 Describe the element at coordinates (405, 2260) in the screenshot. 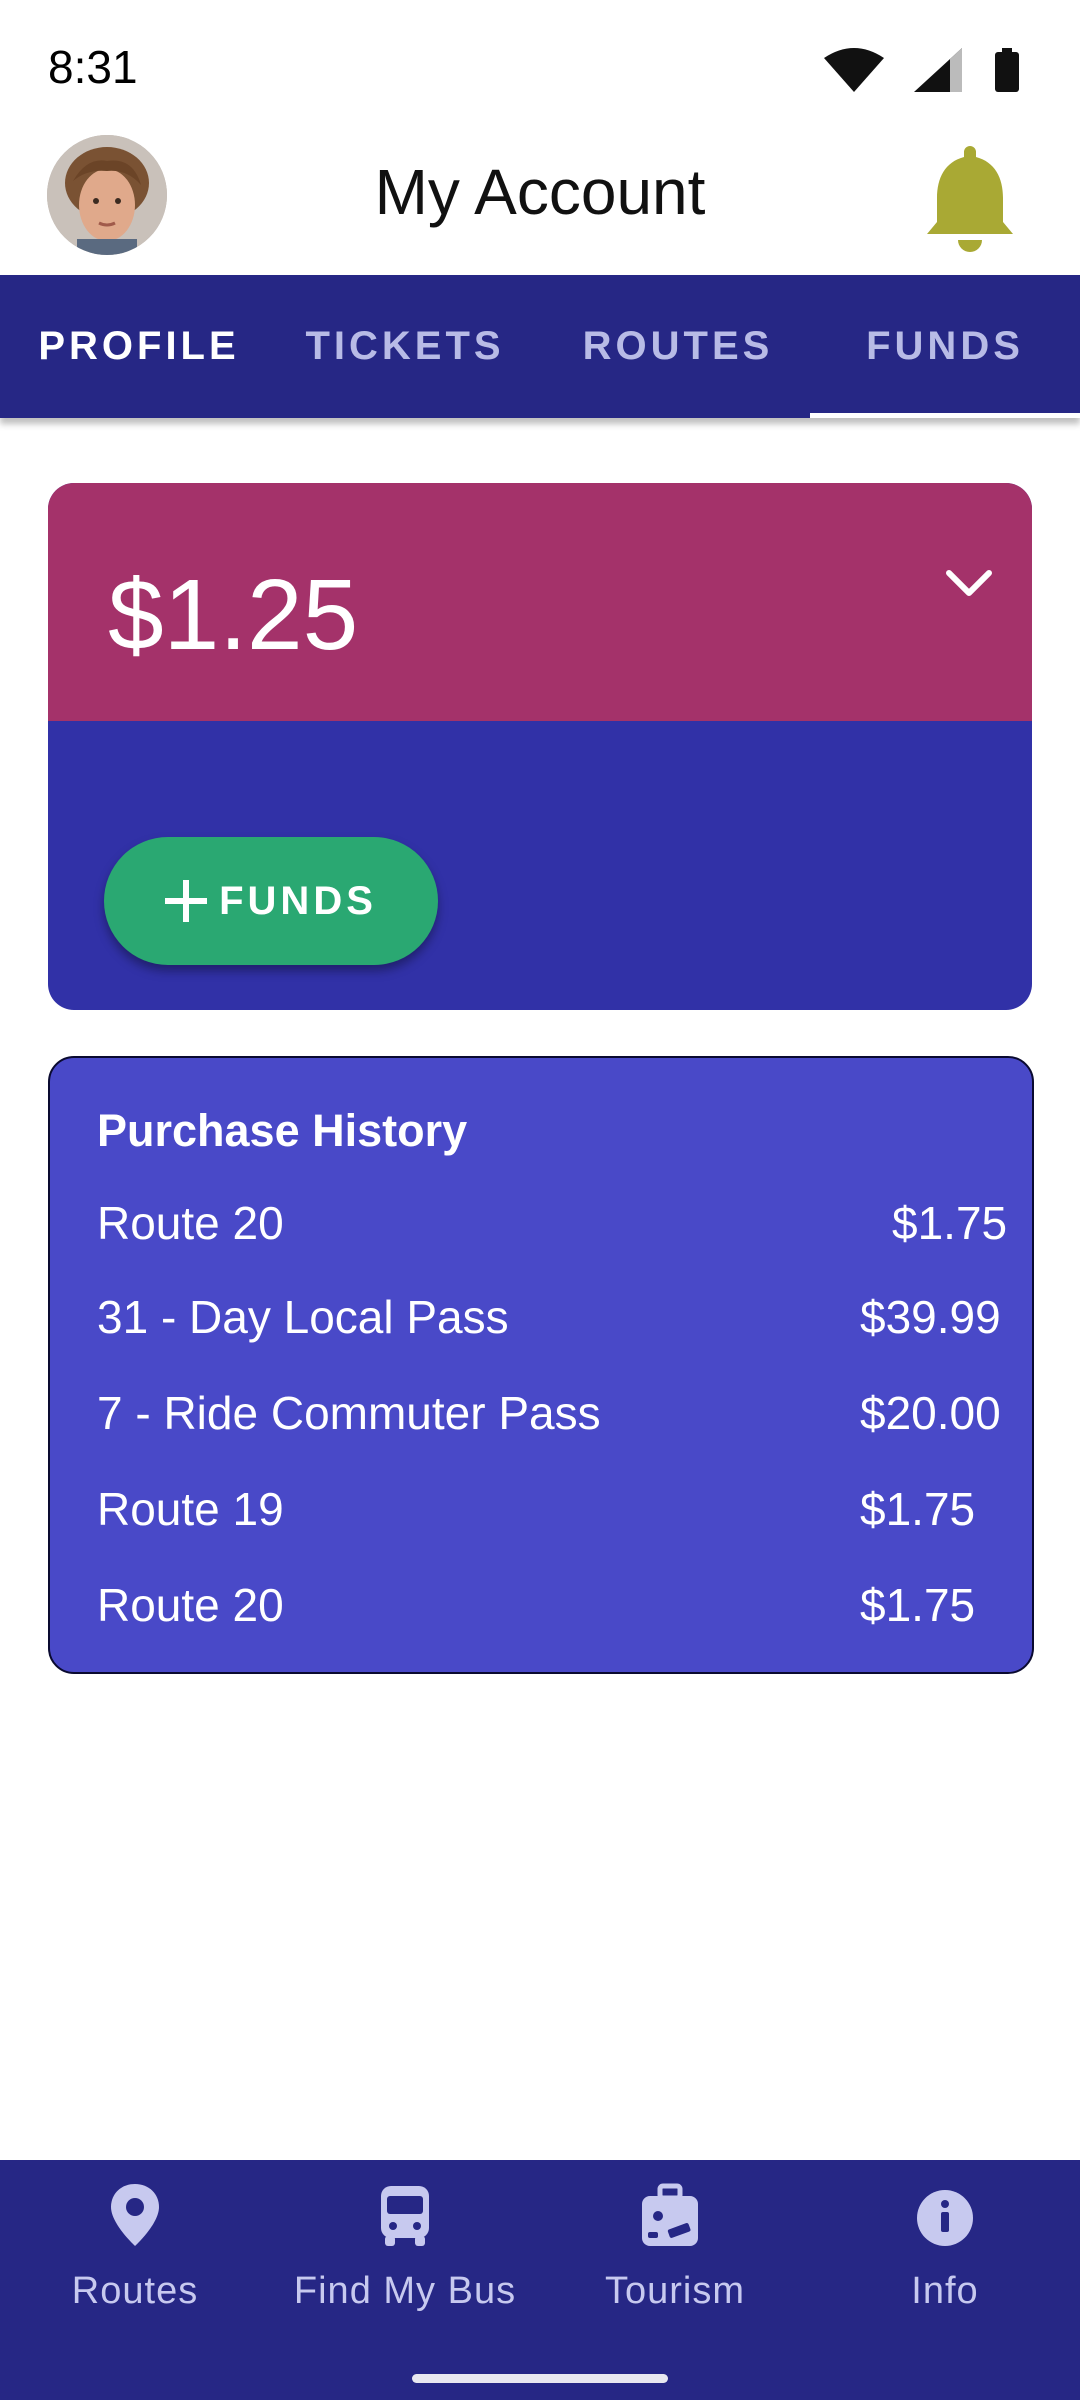

I see `nav-find-my-bus: Find My Bus` at that location.